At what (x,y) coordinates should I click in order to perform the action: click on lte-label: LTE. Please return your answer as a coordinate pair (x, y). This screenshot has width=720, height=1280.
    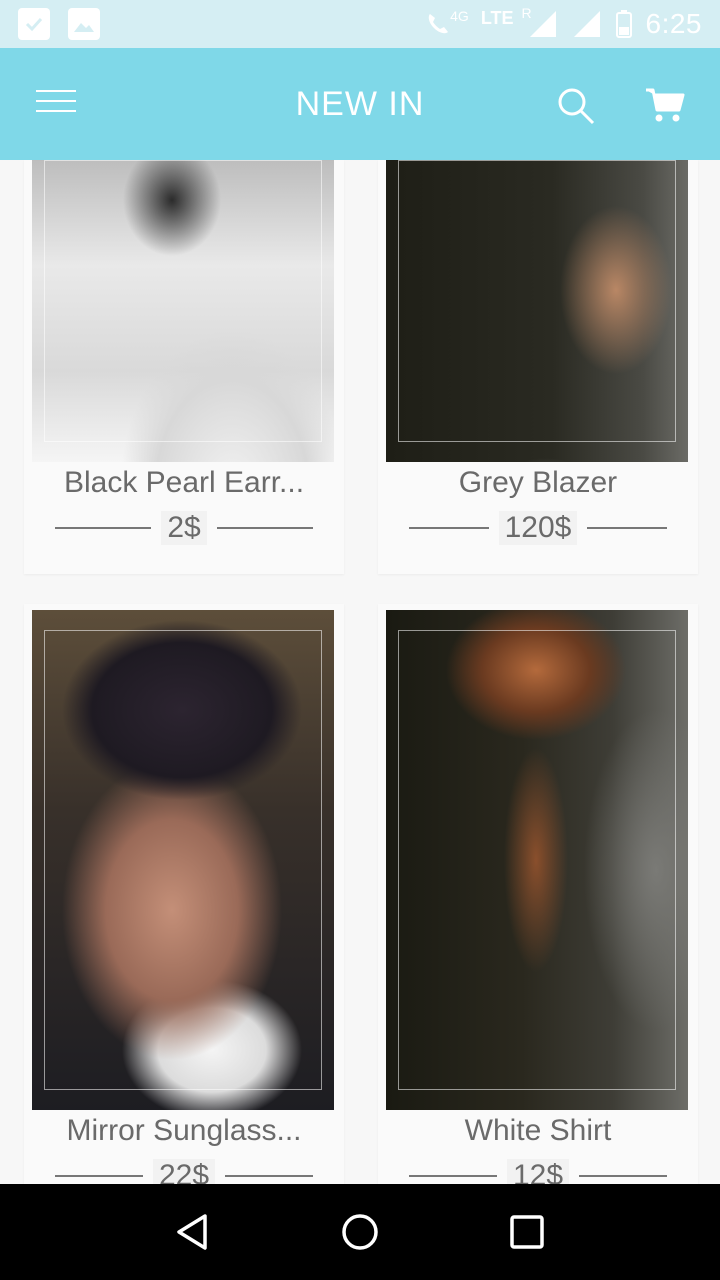
    Looking at the image, I should click on (497, 17).